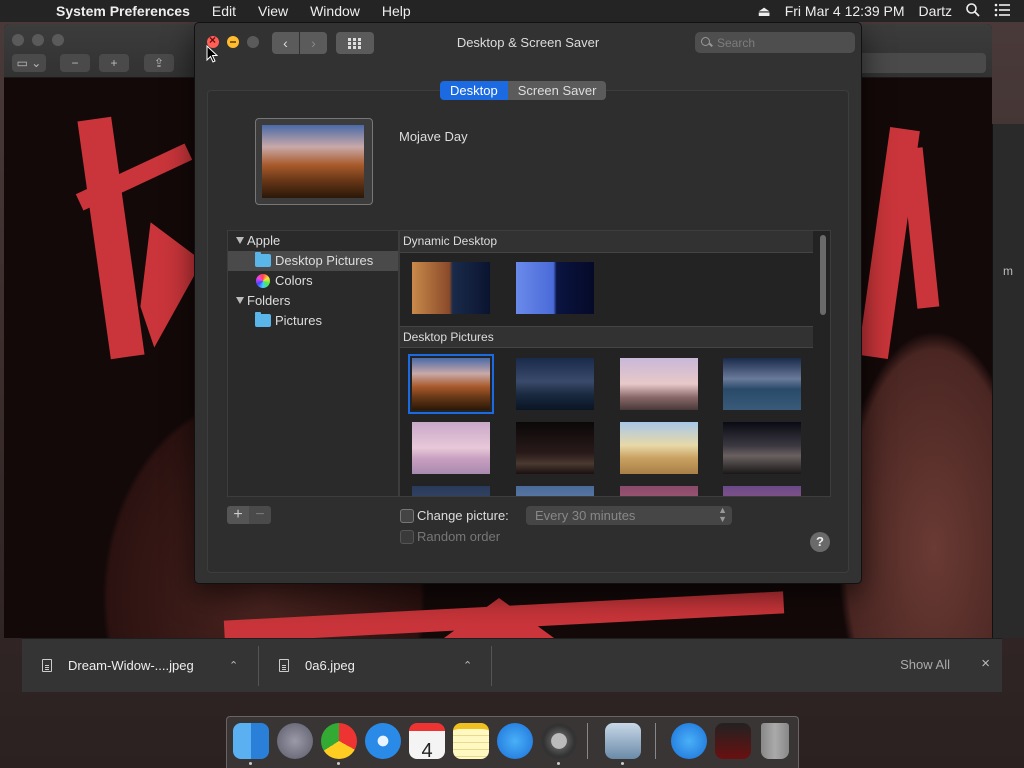  What do you see at coordinates (606, 337) in the screenshot?
I see `section-header-desktop-pictures: Desktop Pictures` at bounding box center [606, 337].